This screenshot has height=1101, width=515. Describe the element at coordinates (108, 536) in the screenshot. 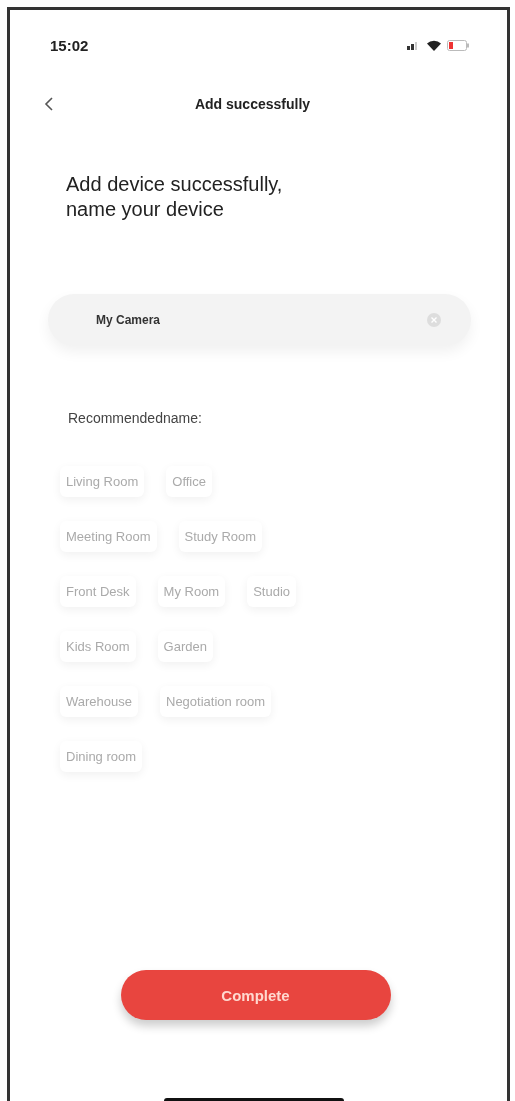

I see `name-chip: Meeting Room` at that location.